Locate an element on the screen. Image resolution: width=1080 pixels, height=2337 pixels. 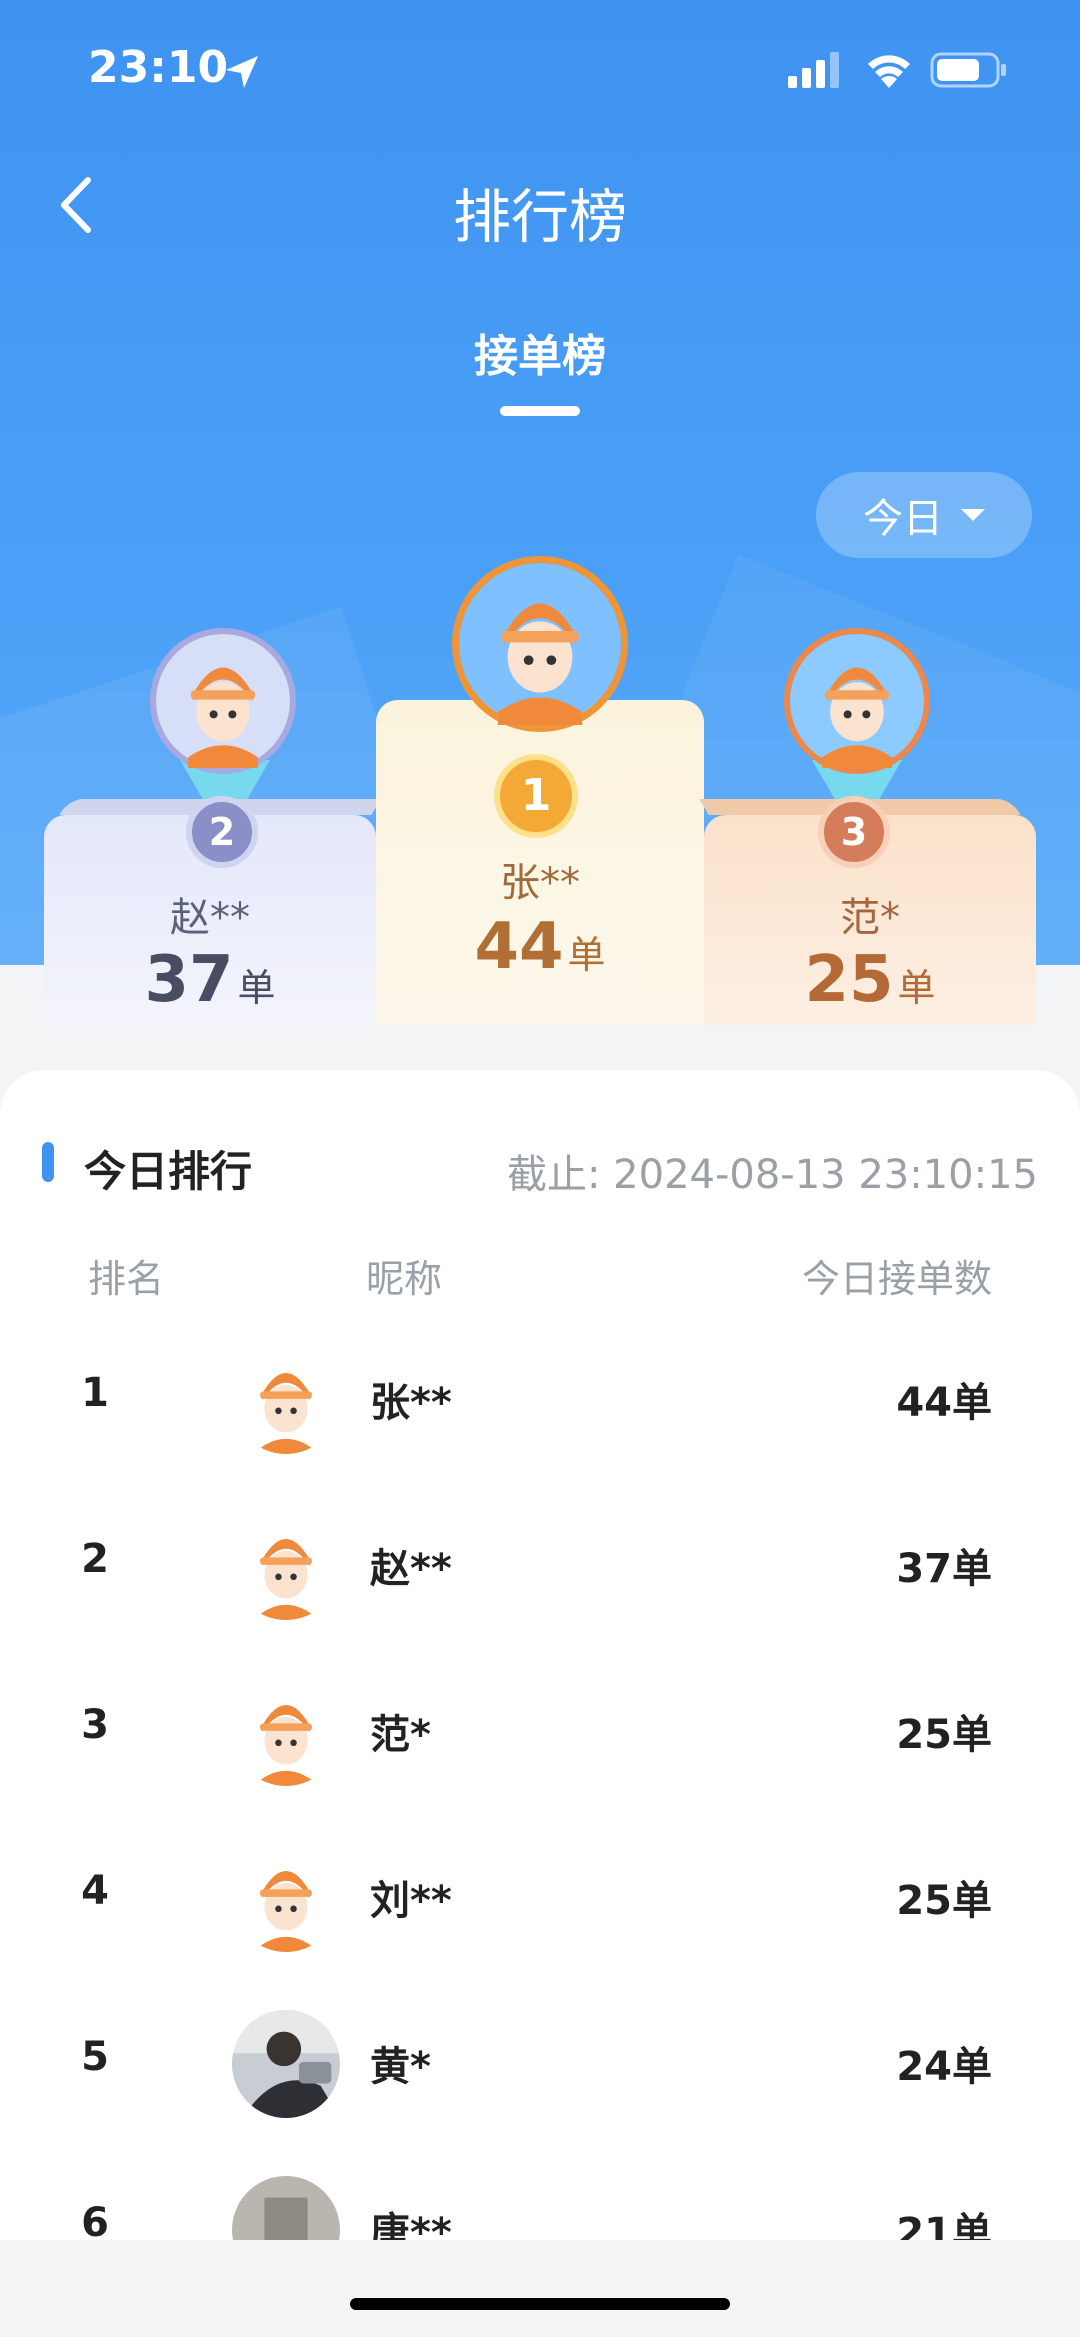
page-title: 排行榜 is located at coordinates (539, 217).